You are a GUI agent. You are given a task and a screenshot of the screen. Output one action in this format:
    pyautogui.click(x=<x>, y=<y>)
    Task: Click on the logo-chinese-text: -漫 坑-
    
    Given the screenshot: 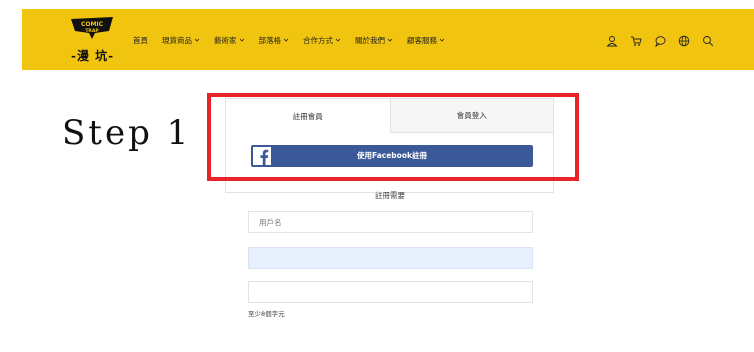 What is the action you would take?
    pyautogui.click(x=93, y=56)
    